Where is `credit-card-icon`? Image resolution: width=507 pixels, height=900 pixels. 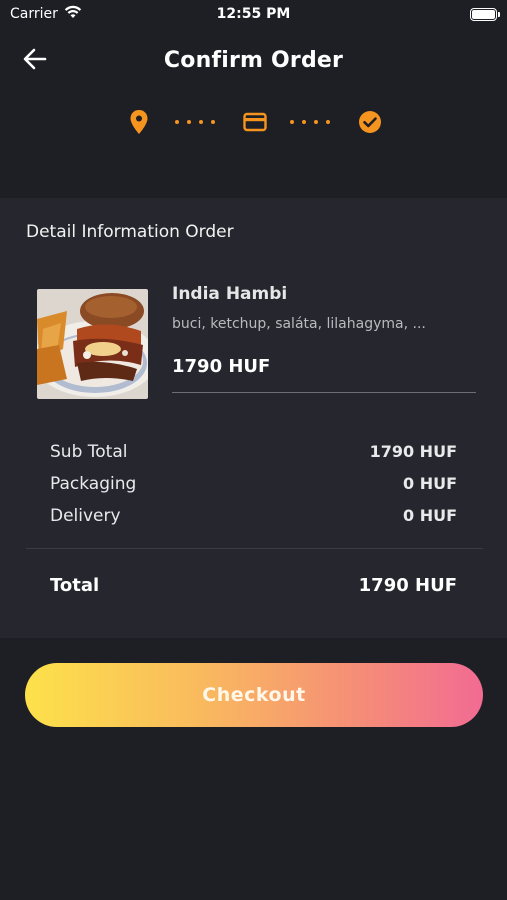 credit-card-icon is located at coordinates (255, 122).